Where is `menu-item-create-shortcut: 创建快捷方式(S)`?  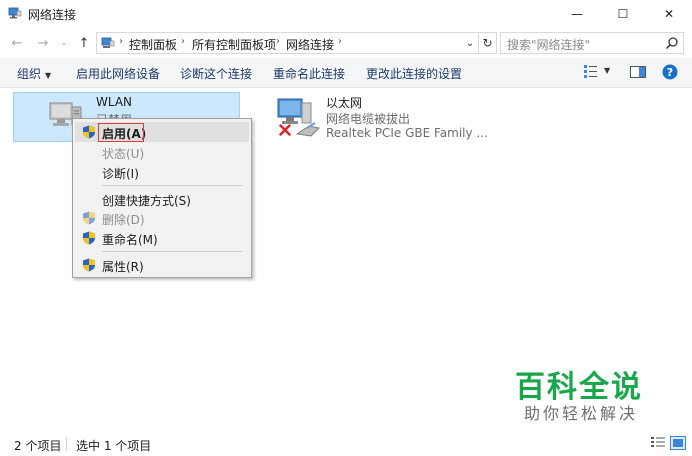 menu-item-create-shortcut: 创建快捷方式(S) is located at coordinates (162, 199).